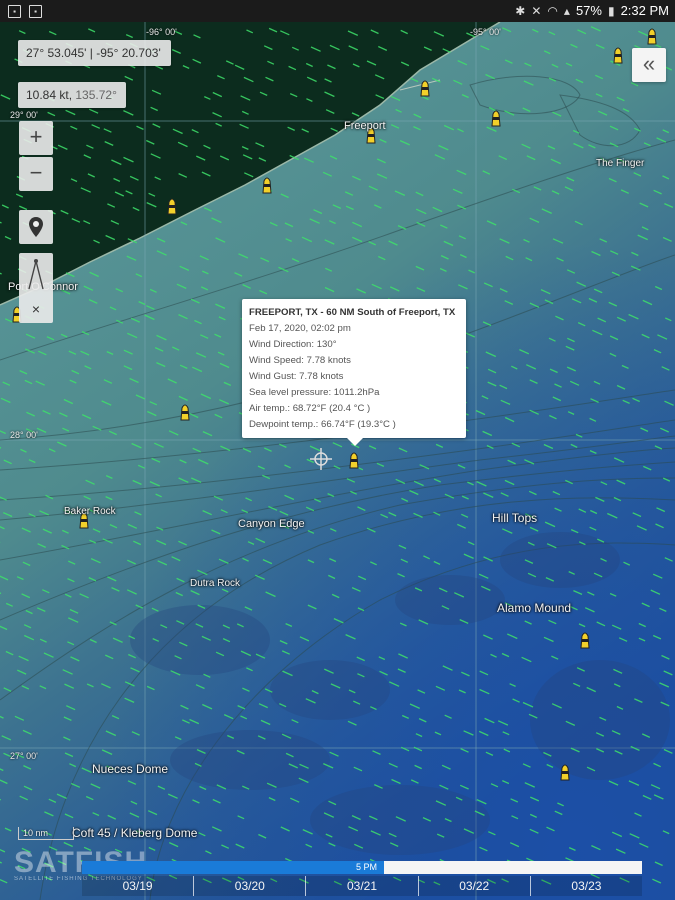 This screenshot has width=675, height=900. Describe the element at coordinates (536, 10) in the screenshot. I see `mute-icon: ✕` at that location.